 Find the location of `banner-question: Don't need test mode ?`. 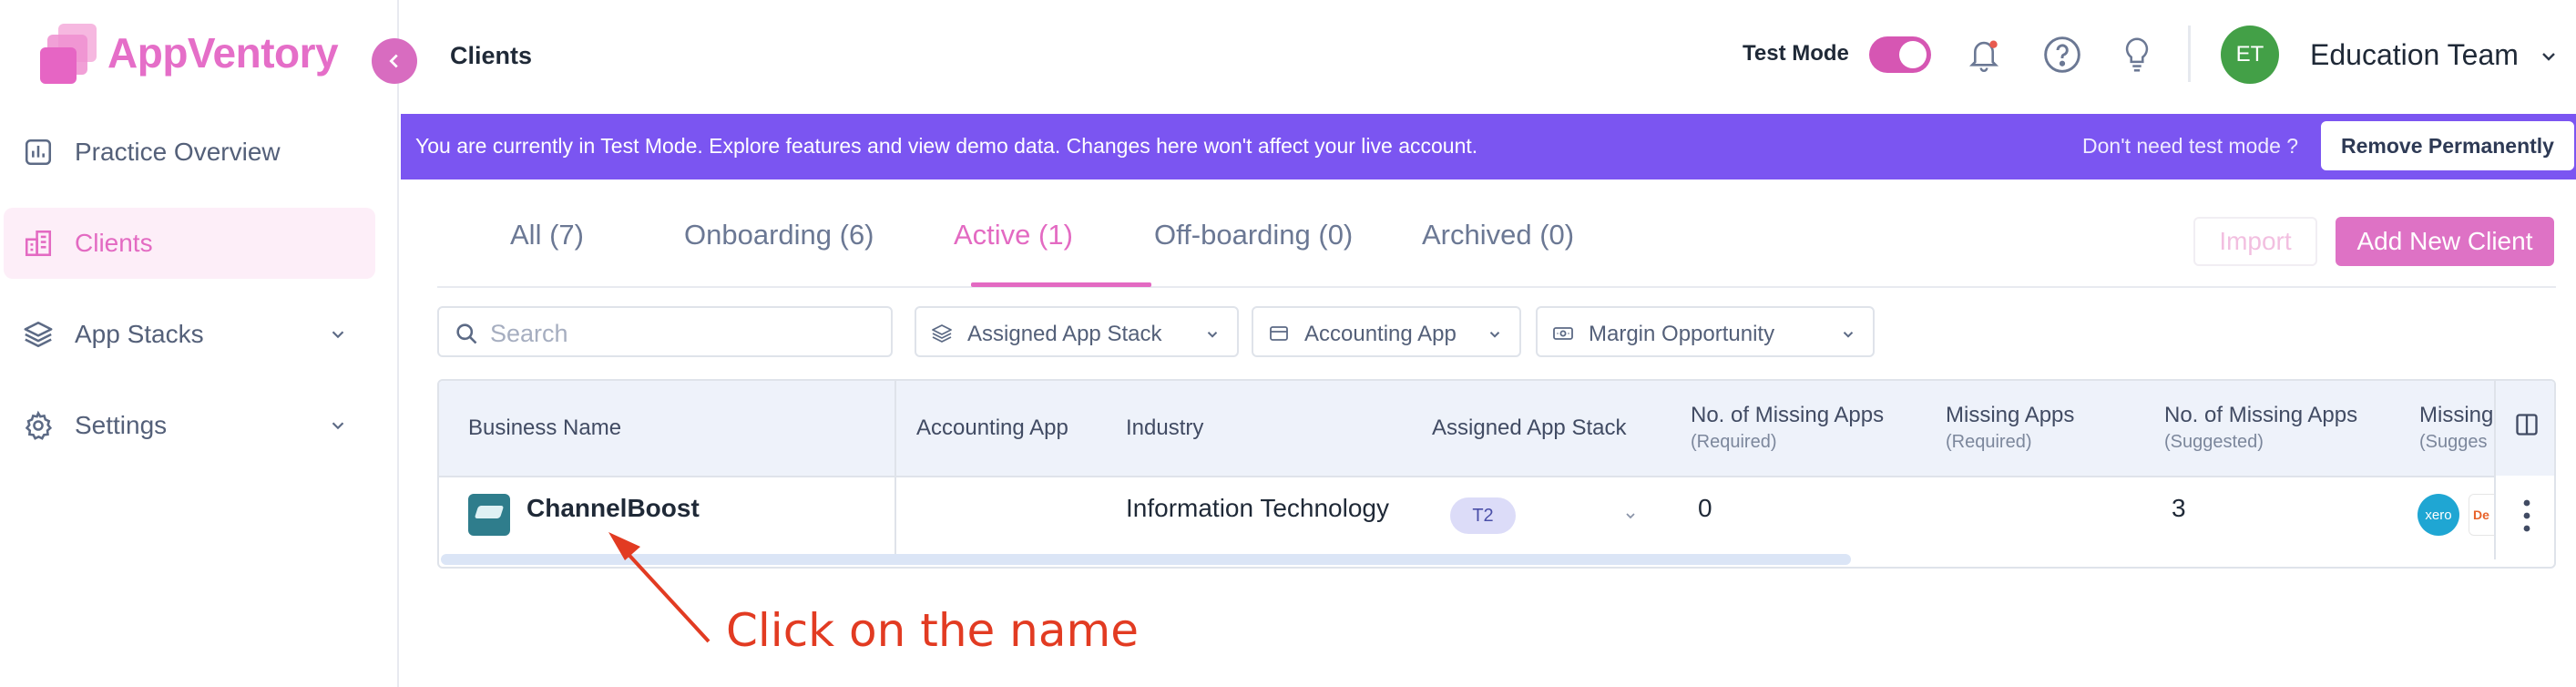

banner-question: Don't need test mode ? is located at coordinates (2190, 146).